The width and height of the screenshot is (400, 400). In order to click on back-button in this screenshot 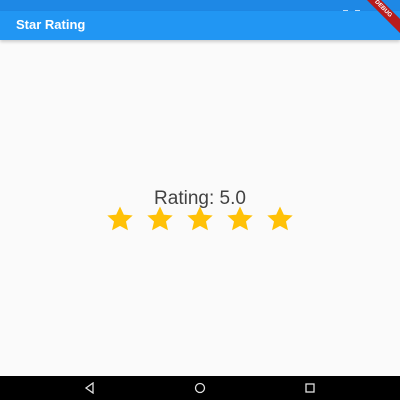, I will do `click(90, 388)`.